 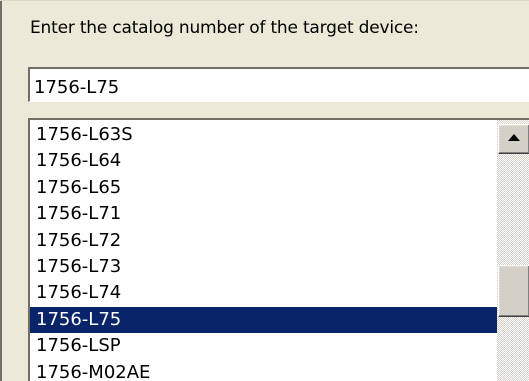 What do you see at coordinates (263, 370) in the screenshot?
I see `list-item-1756-m02ae: 1756-M02AE` at bounding box center [263, 370].